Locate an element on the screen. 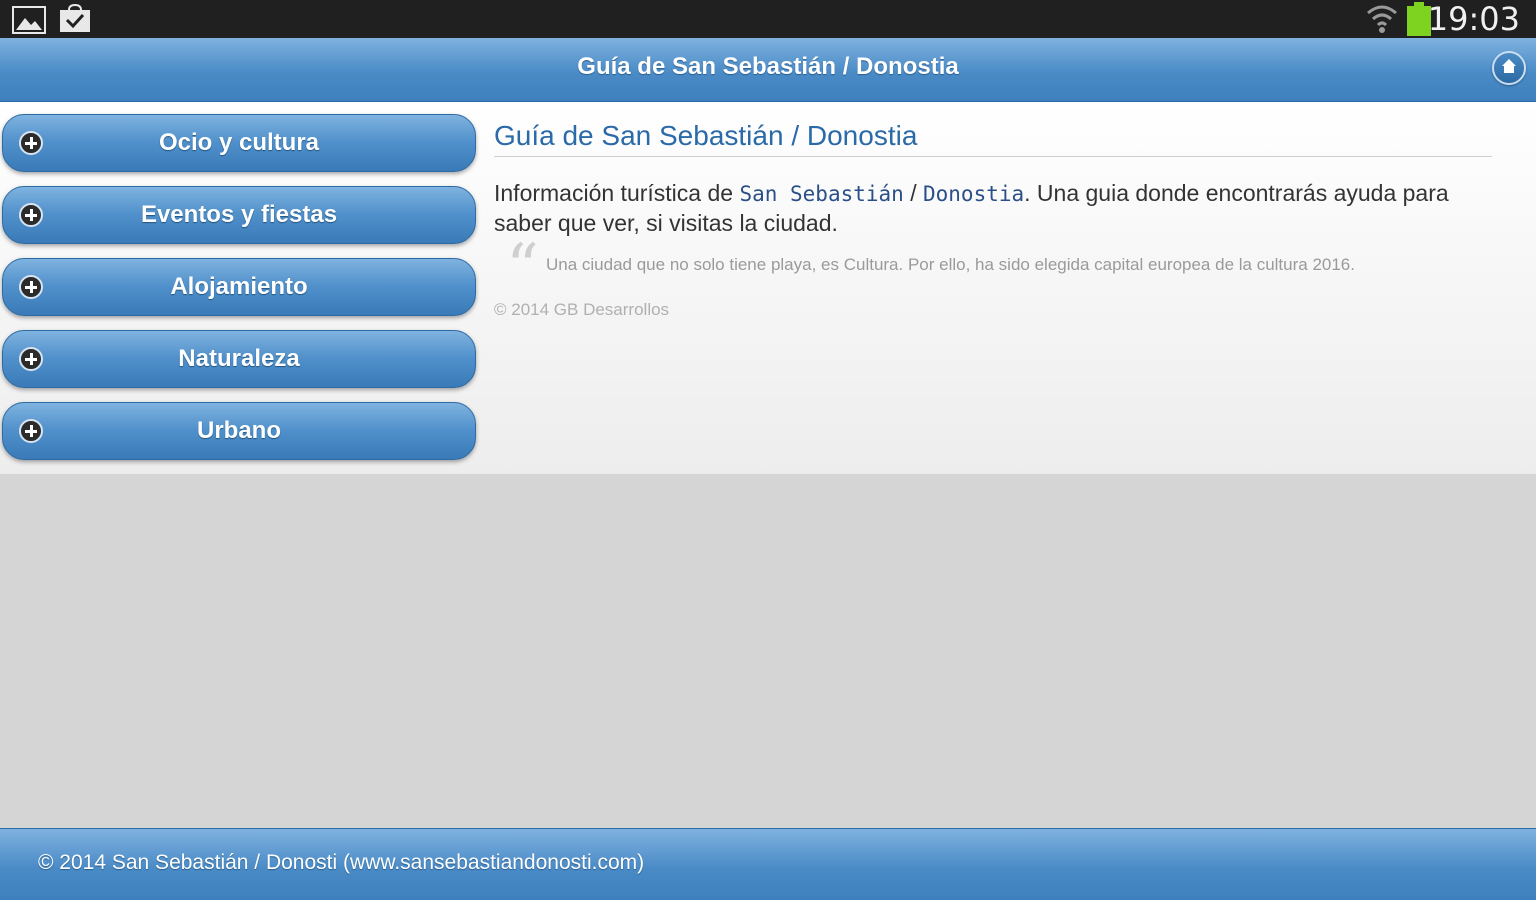  header-title: Guía de San Sebastián / Donostia is located at coordinates (768, 66).